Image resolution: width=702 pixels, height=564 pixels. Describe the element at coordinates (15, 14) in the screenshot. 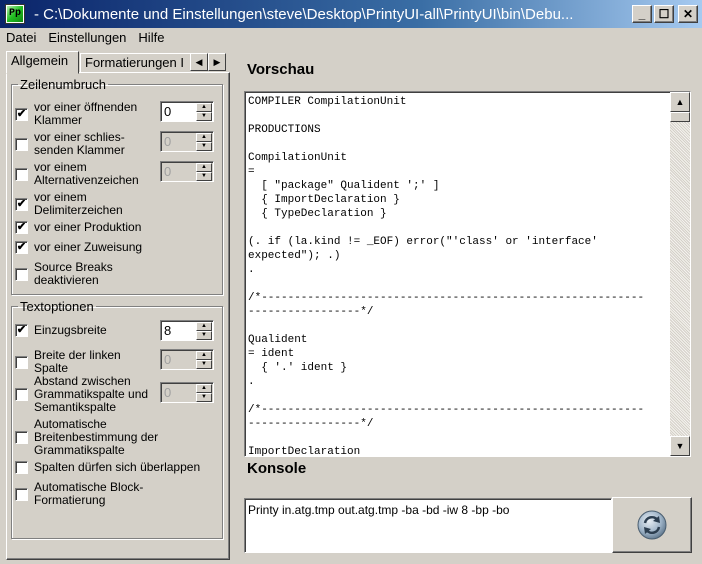

I see `app-icon: Pp` at that location.